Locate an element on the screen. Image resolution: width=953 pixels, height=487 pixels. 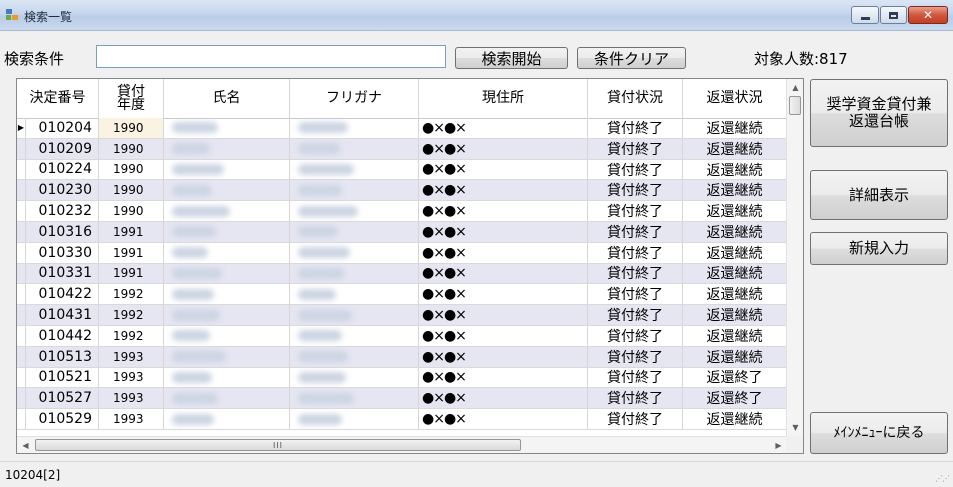
scroll-down-icon: ▼ is located at coordinates (795, 427).